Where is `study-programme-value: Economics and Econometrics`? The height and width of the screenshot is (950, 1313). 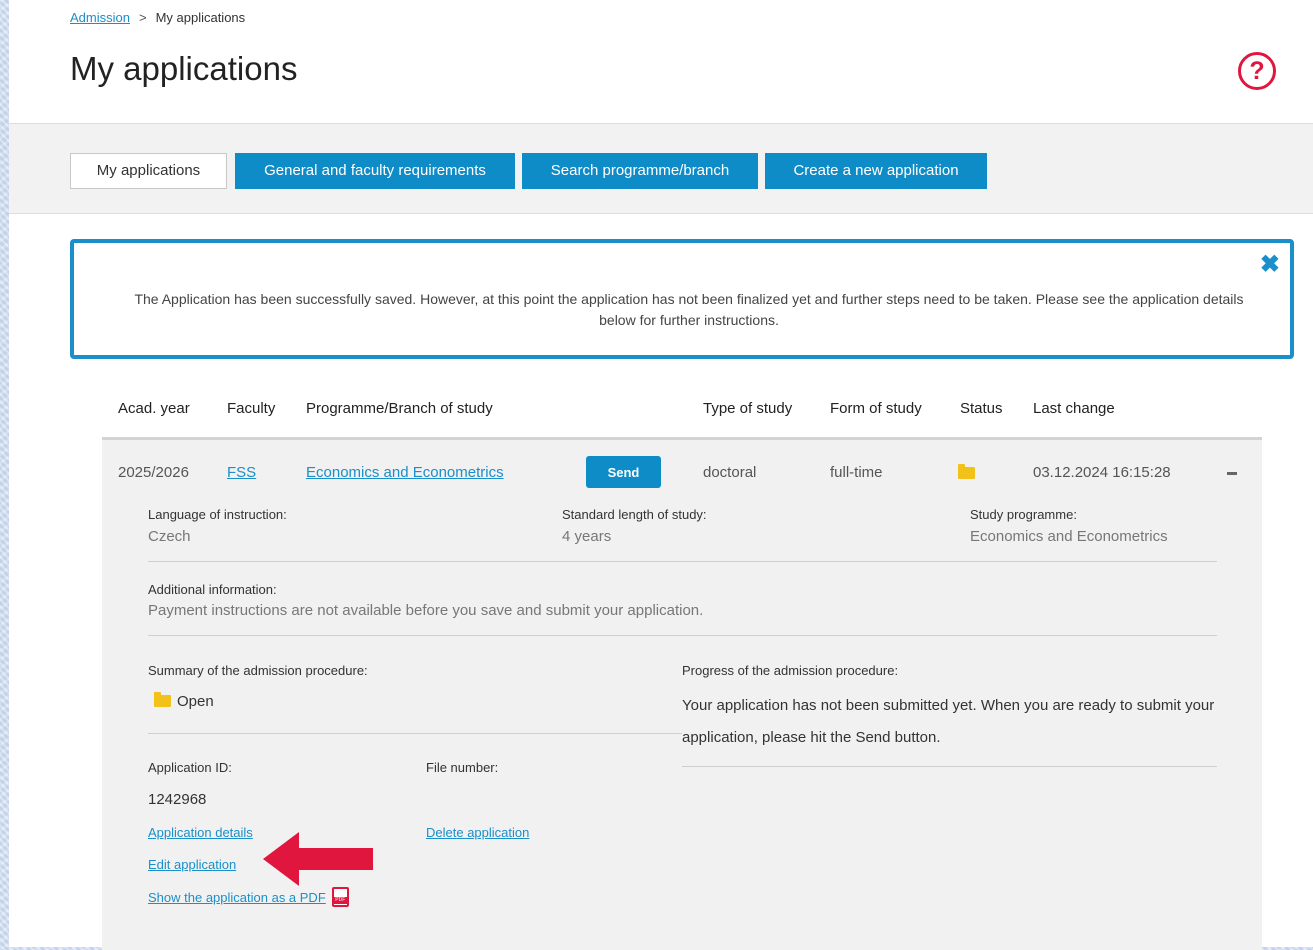 study-programme-value: Economics and Econometrics is located at coordinates (1069, 536).